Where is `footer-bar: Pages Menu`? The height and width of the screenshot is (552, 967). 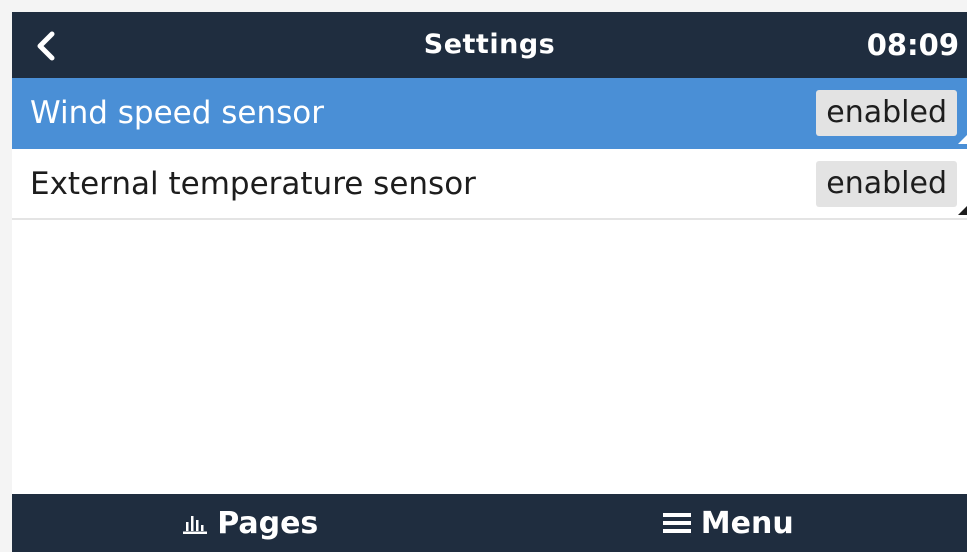 footer-bar: Pages Menu is located at coordinates (489, 523).